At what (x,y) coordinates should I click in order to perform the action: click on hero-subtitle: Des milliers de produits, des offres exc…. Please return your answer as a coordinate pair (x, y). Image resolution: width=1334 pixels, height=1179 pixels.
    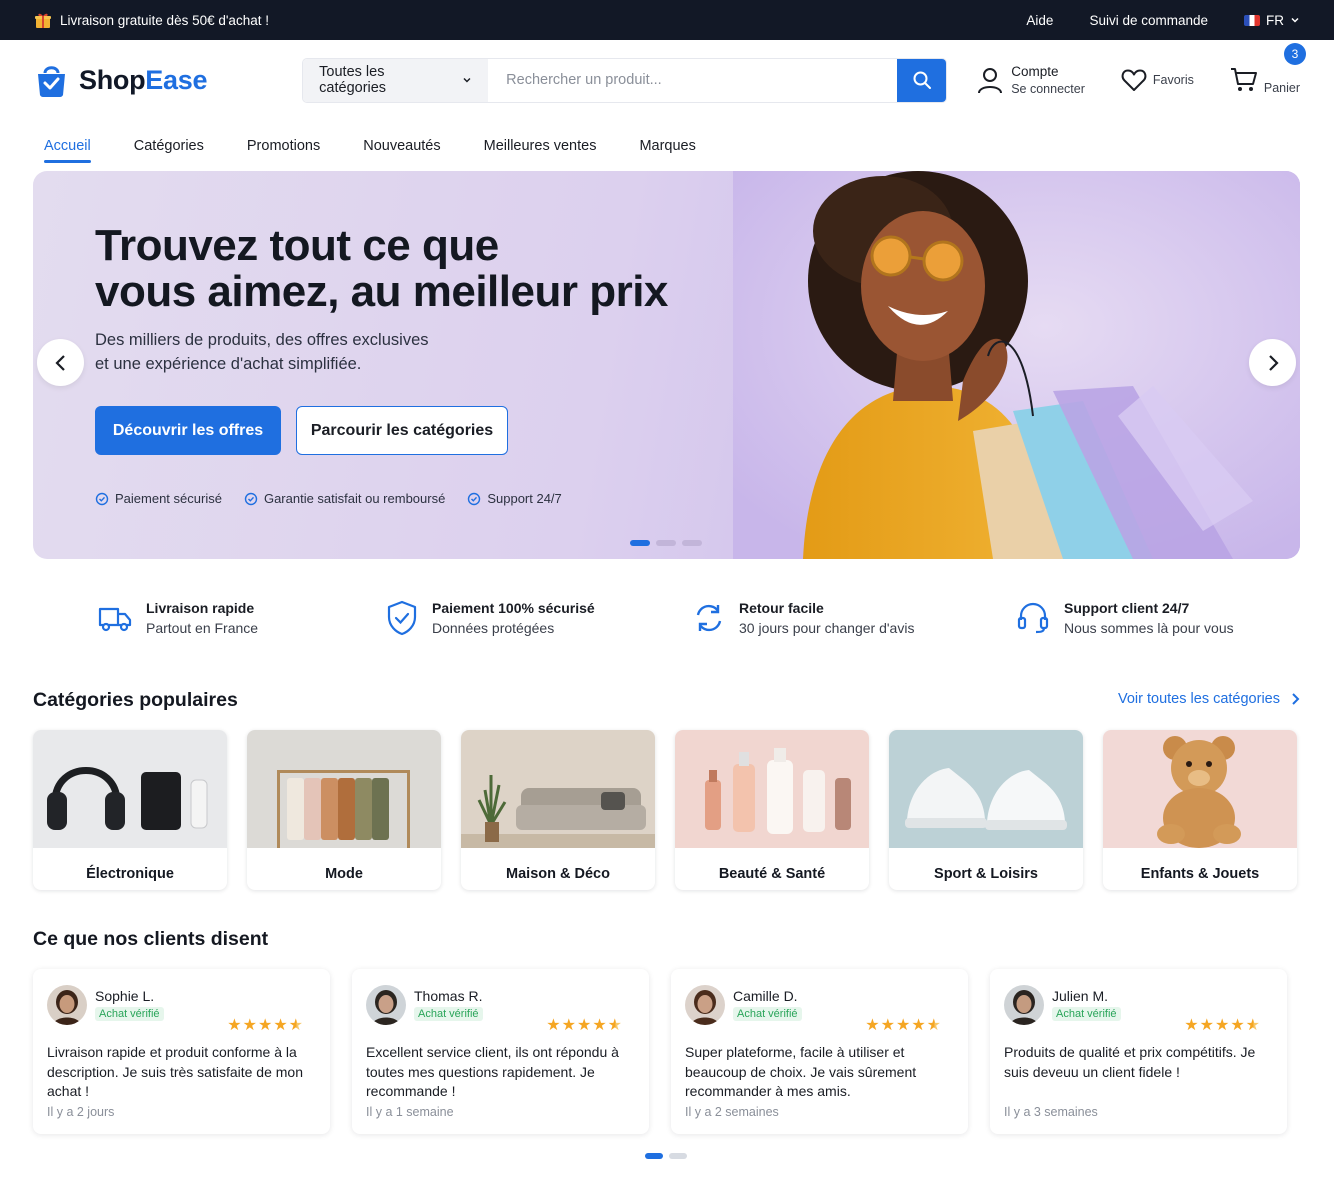
    Looking at the image, I should click on (262, 352).